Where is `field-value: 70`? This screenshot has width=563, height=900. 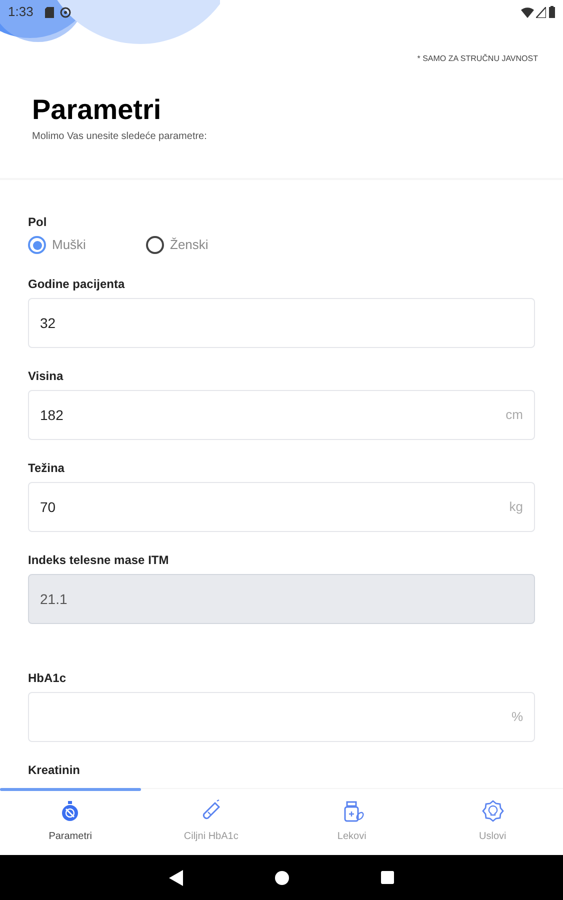 field-value: 70 is located at coordinates (48, 507).